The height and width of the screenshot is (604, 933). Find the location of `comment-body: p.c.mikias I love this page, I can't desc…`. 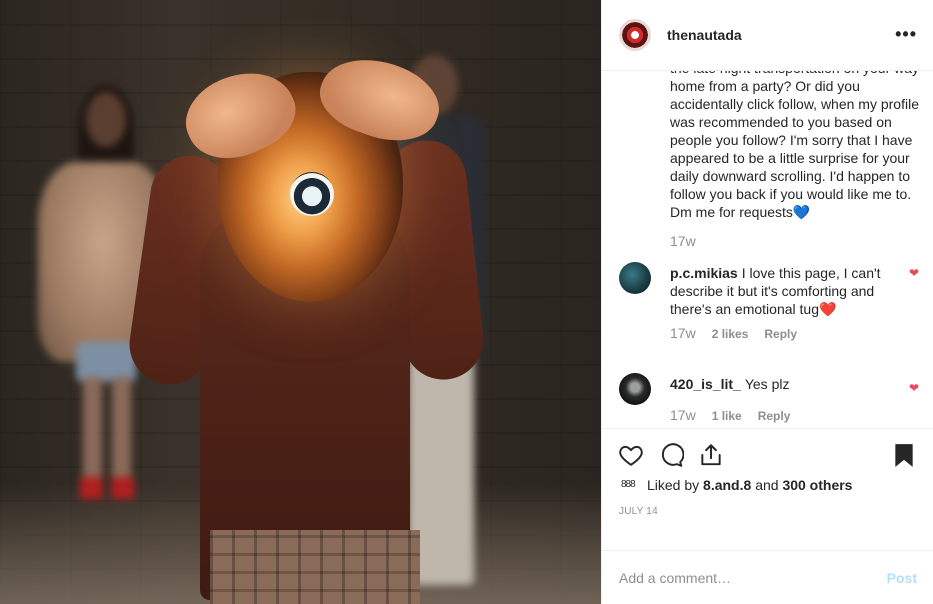

comment-body: p.c.mikias I love this page, I can't desc… is located at coordinates (785, 291).